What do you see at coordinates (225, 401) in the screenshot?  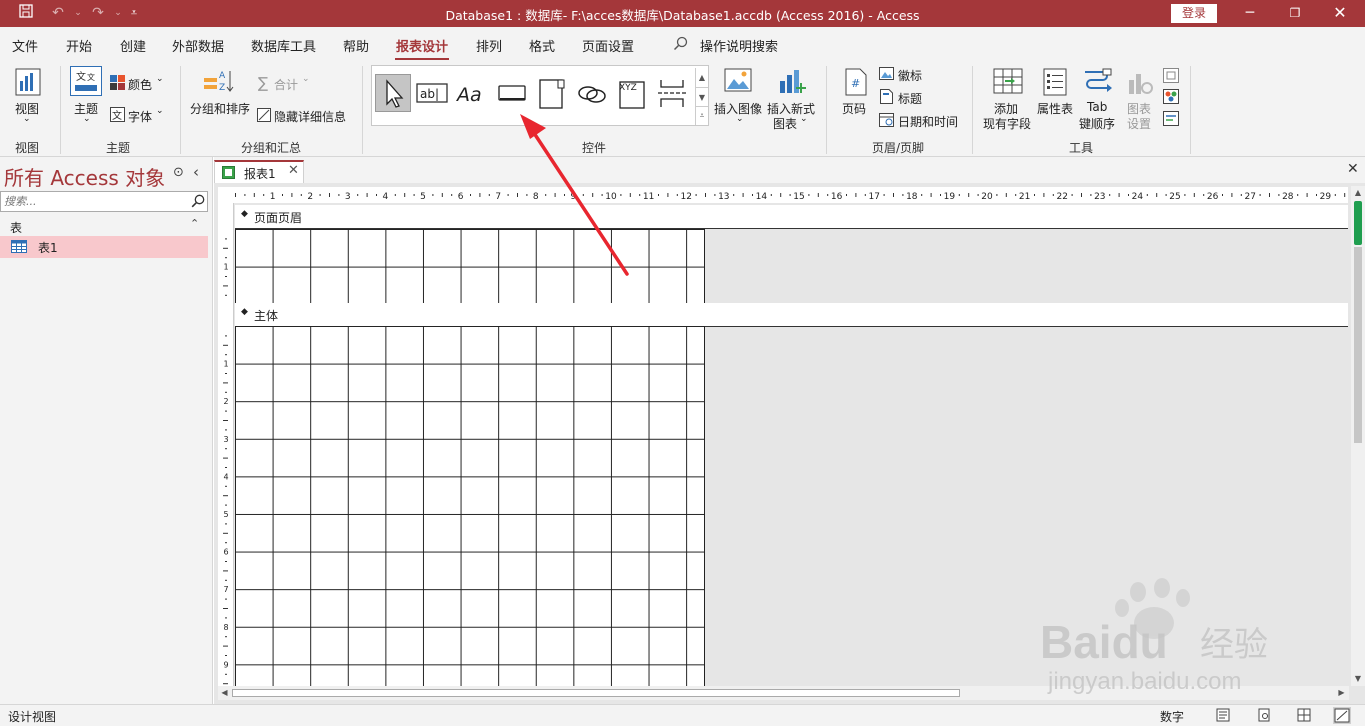 I see `vruler-label: 2` at bounding box center [225, 401].